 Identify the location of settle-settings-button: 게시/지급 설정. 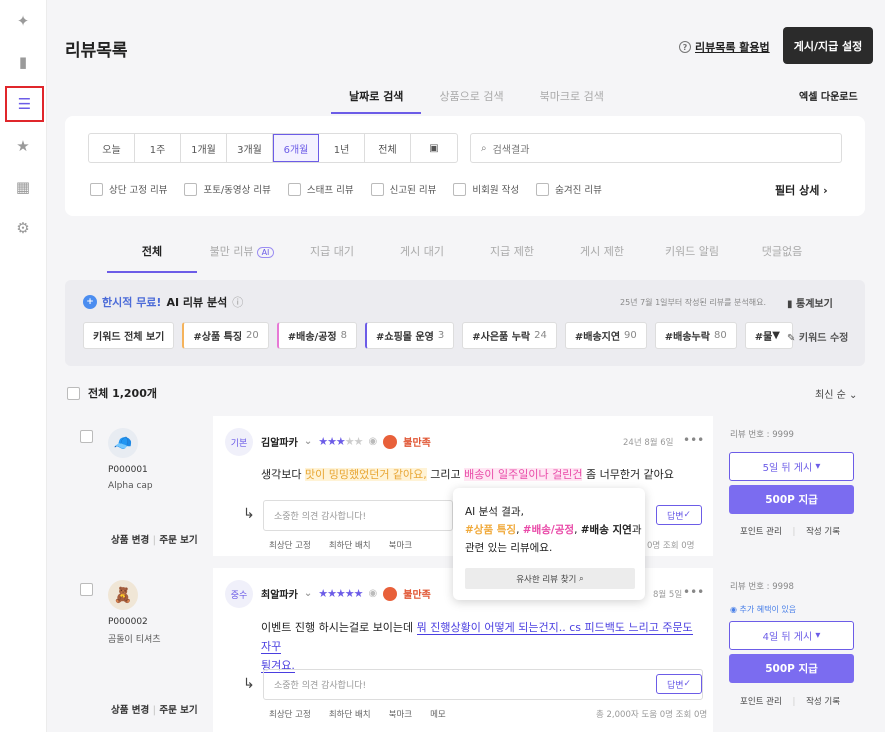
(828, 45).